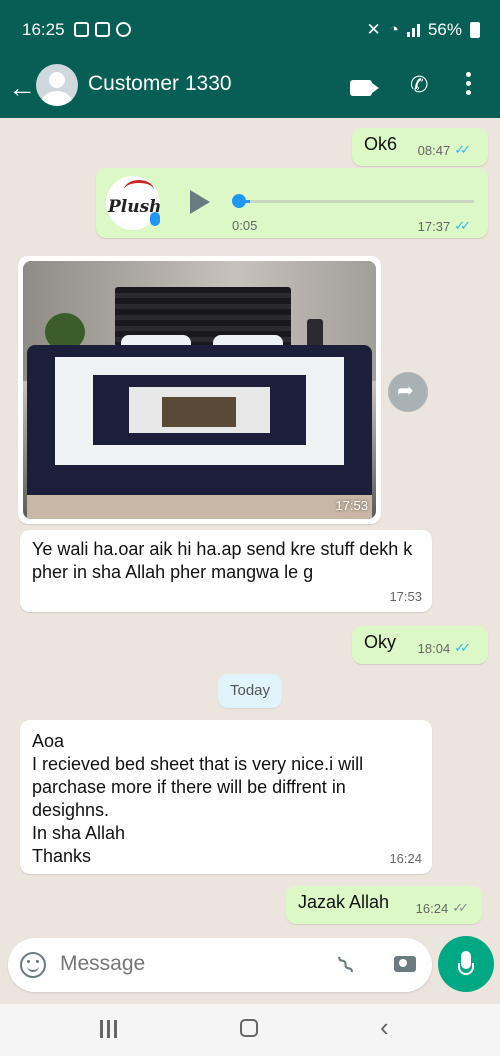  I want to click on attach-icon: ⌇, so click(347, 966).